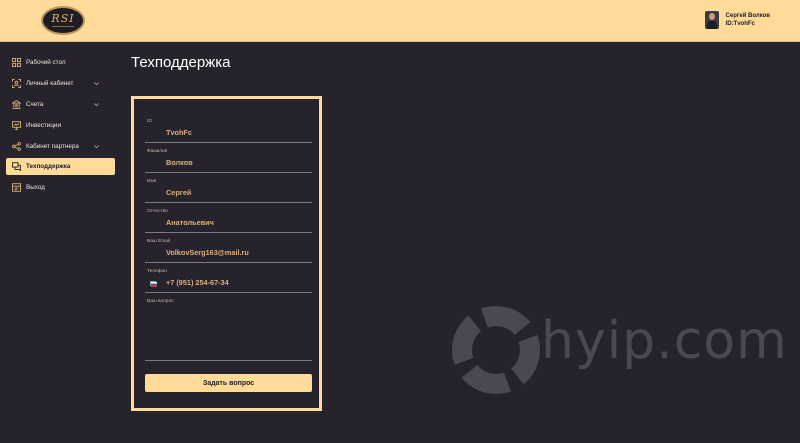 The image size is (800, 443). What do you see at coordinates (16, 125) in the screenshot?
I see `monitor-chart-icon` at bounding box center [16, 125].